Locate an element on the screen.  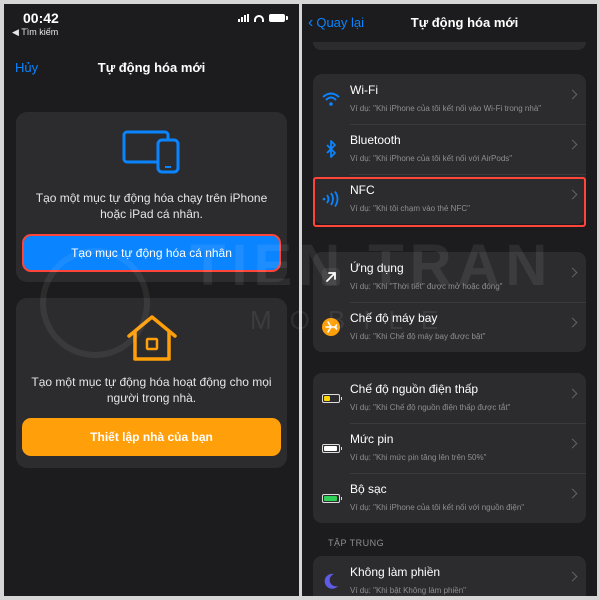
row-subtitle: Ví dụ: "Khi Chế độ máy bay được bật" is located at coordinates (418, 336).